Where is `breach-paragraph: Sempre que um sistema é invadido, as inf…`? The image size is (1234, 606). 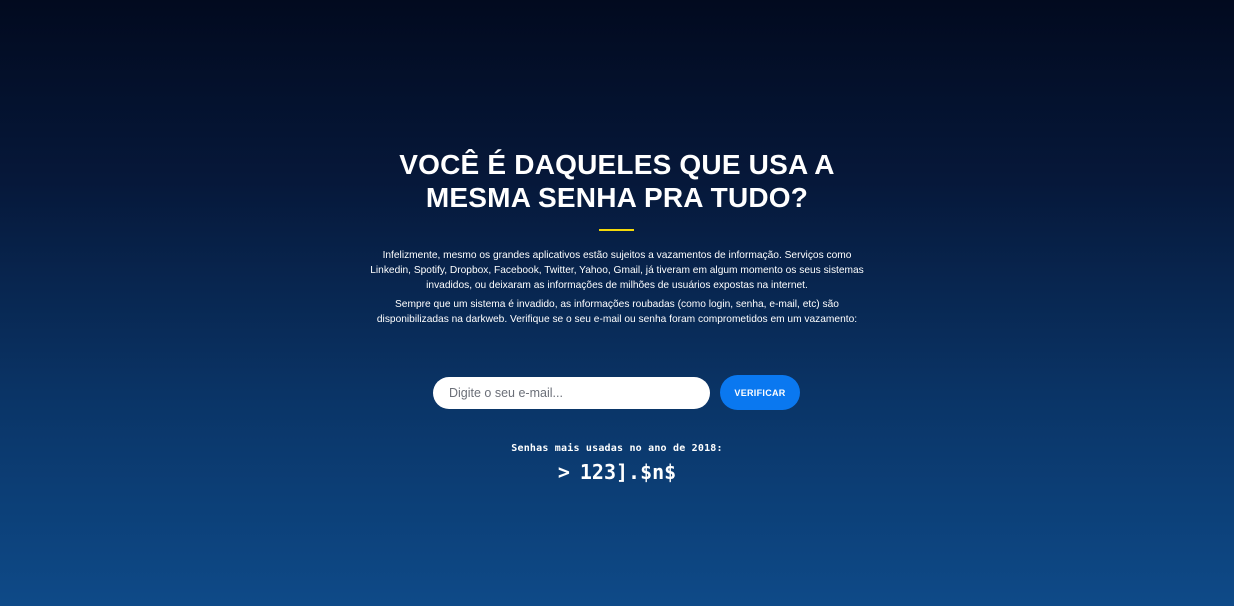
breach-paragraph: Sempre que um sistema é invadido, as inf… is located at coordinates (617, 312).